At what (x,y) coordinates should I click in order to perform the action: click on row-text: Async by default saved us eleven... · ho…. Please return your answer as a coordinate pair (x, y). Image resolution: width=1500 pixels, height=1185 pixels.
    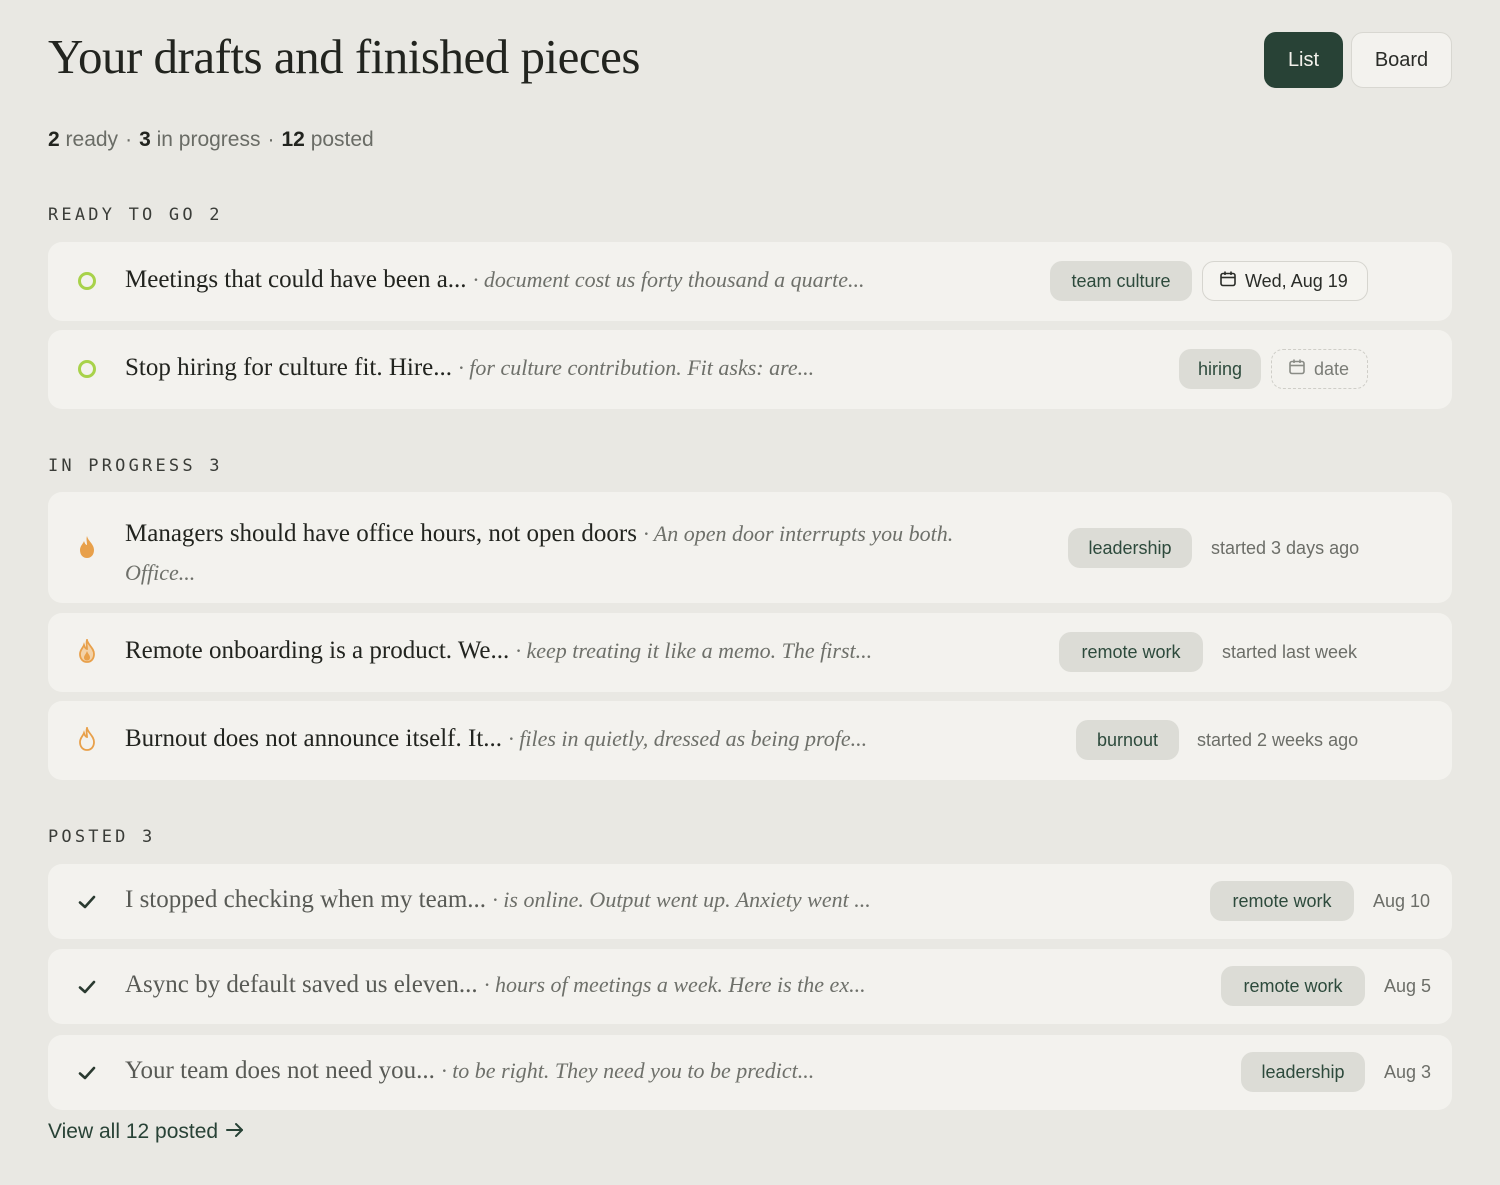
    Looking at the image, I should click on (495, 985).